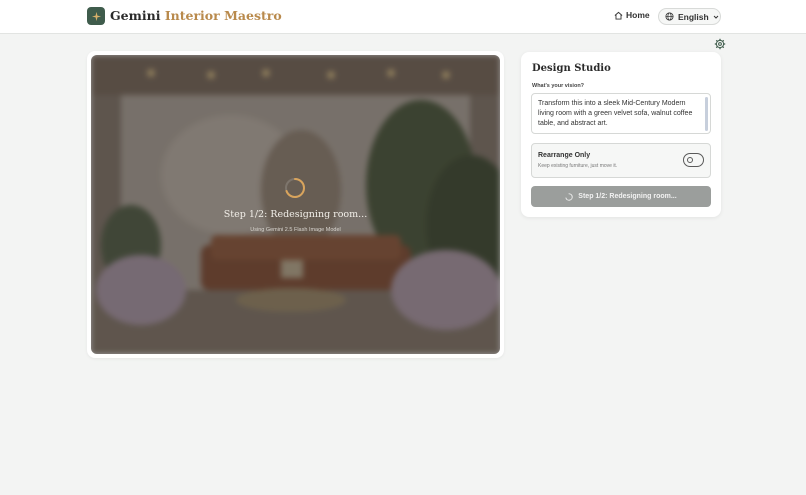  I want to click on rearrange-toggle, so click(693, 160).